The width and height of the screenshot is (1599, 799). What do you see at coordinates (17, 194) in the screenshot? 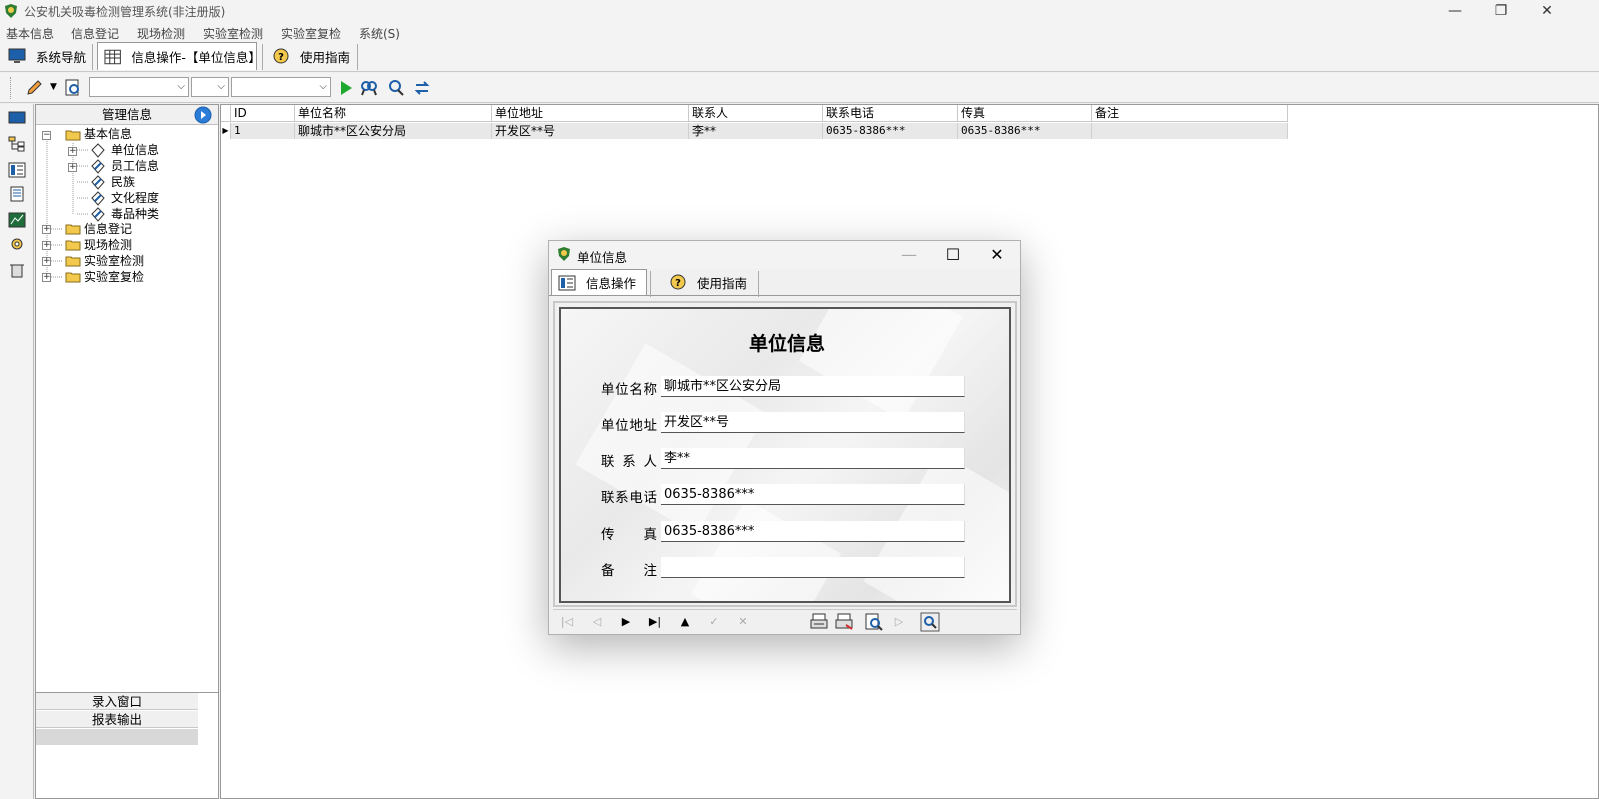
I see `document-icon` at bounding box center [17, 194].